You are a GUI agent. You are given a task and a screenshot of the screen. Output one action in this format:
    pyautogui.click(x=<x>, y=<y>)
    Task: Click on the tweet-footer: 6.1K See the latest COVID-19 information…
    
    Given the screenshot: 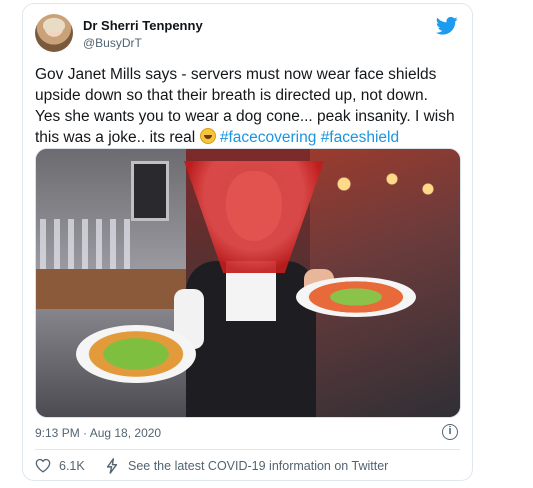 What is the action you would take?
    pyautogui.click(x=247, y=466)
    